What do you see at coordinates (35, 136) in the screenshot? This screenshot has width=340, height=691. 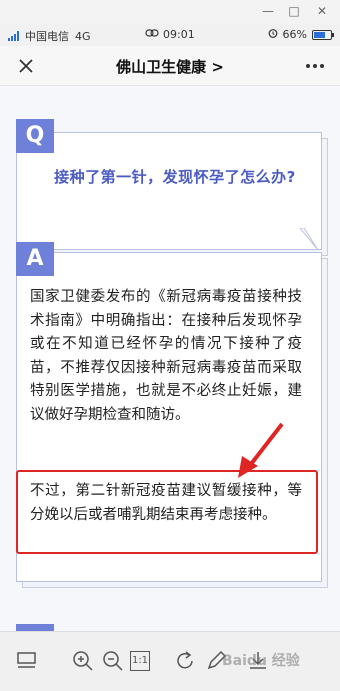 I see `question-badge: Q` at bounding box center [35, 136].